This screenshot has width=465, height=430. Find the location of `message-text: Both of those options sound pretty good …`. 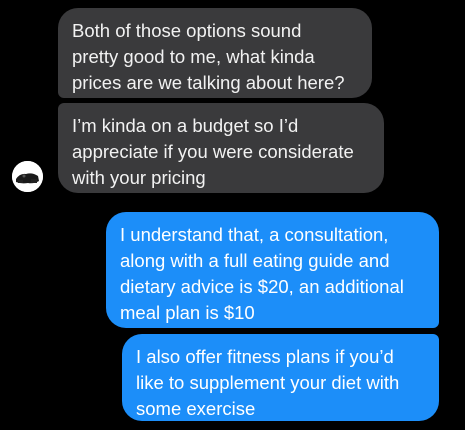

message-text: Both of those options sound pretty good … is located at coordinates (208, 56).